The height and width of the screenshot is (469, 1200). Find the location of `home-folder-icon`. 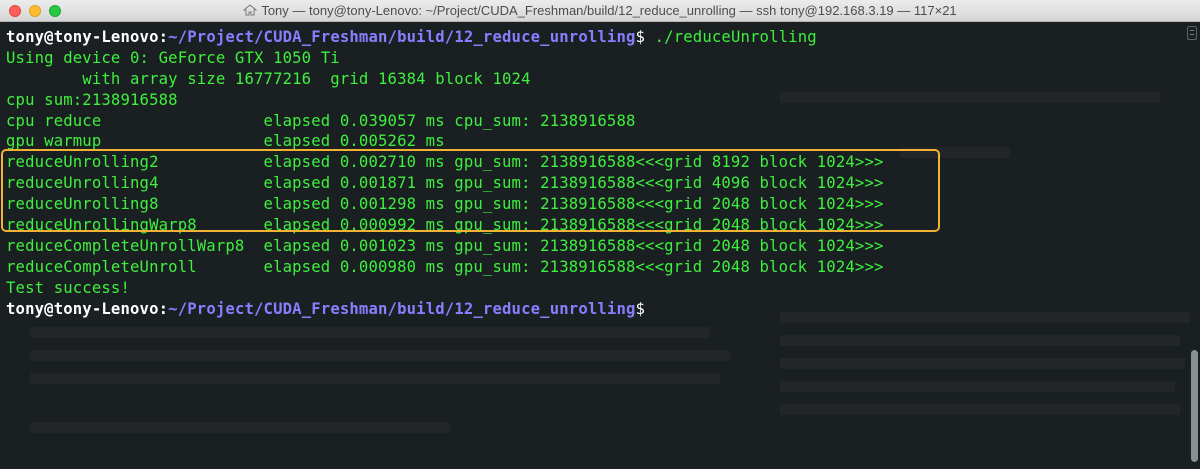

home-folder-icon is located at coordinates (250, 10).